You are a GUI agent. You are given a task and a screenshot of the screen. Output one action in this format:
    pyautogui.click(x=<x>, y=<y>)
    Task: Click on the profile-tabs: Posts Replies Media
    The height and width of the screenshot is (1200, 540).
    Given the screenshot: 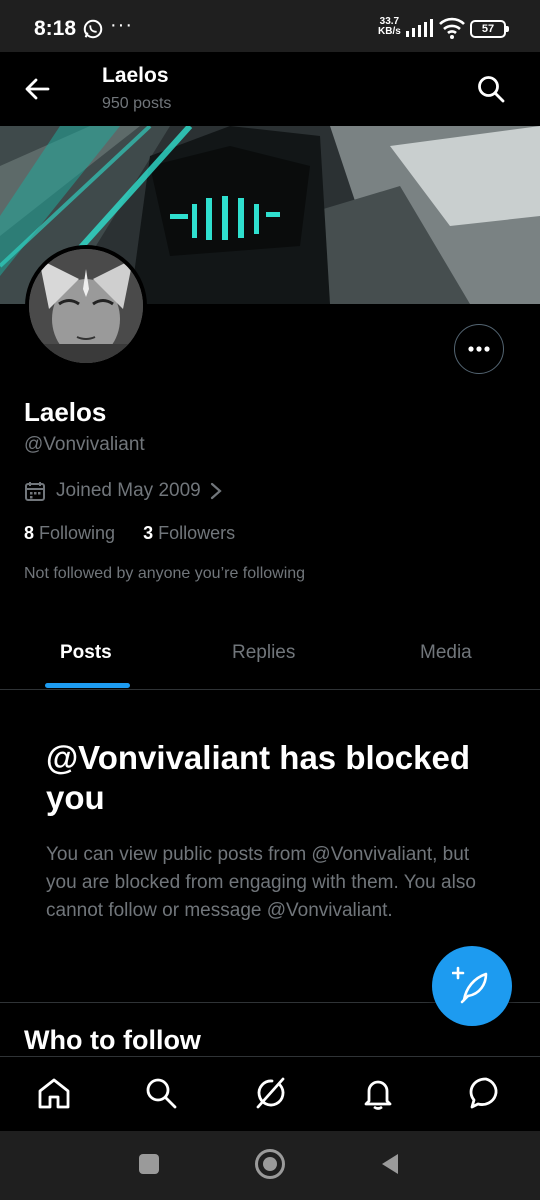 What is the action you would take?
    pyautogui.click(x=270, y=656)
    